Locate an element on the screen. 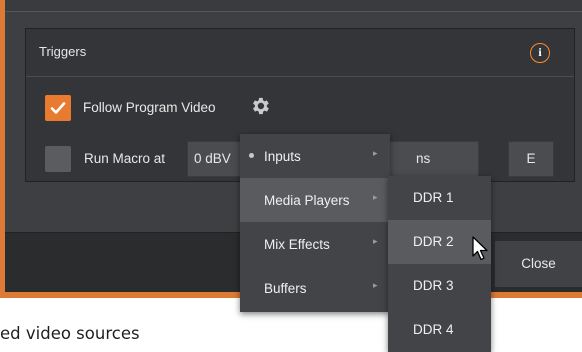  media-players-submenu: DDR 1 DDR 2 DDR 3 DDR 4 is located at coordinates (439, 264).